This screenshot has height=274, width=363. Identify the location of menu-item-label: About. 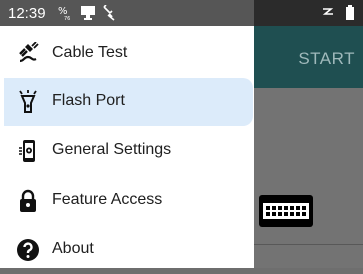
(73, 248).